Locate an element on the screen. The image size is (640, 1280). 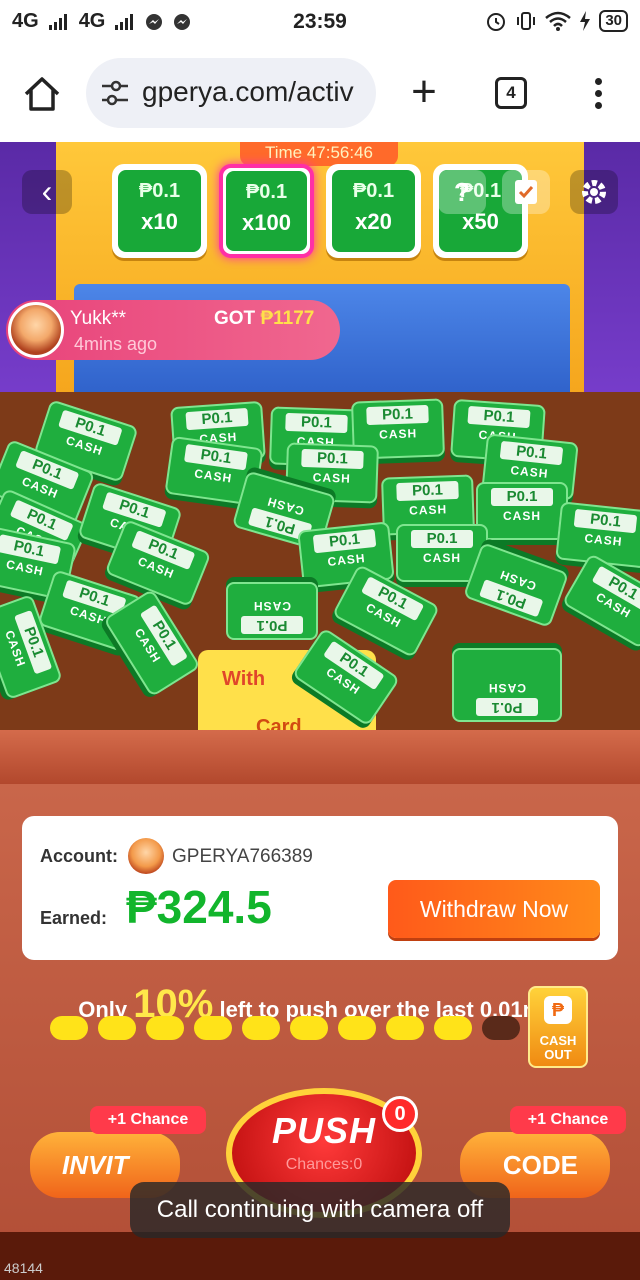
browser-menu-button is located at coordinates (598, 95).